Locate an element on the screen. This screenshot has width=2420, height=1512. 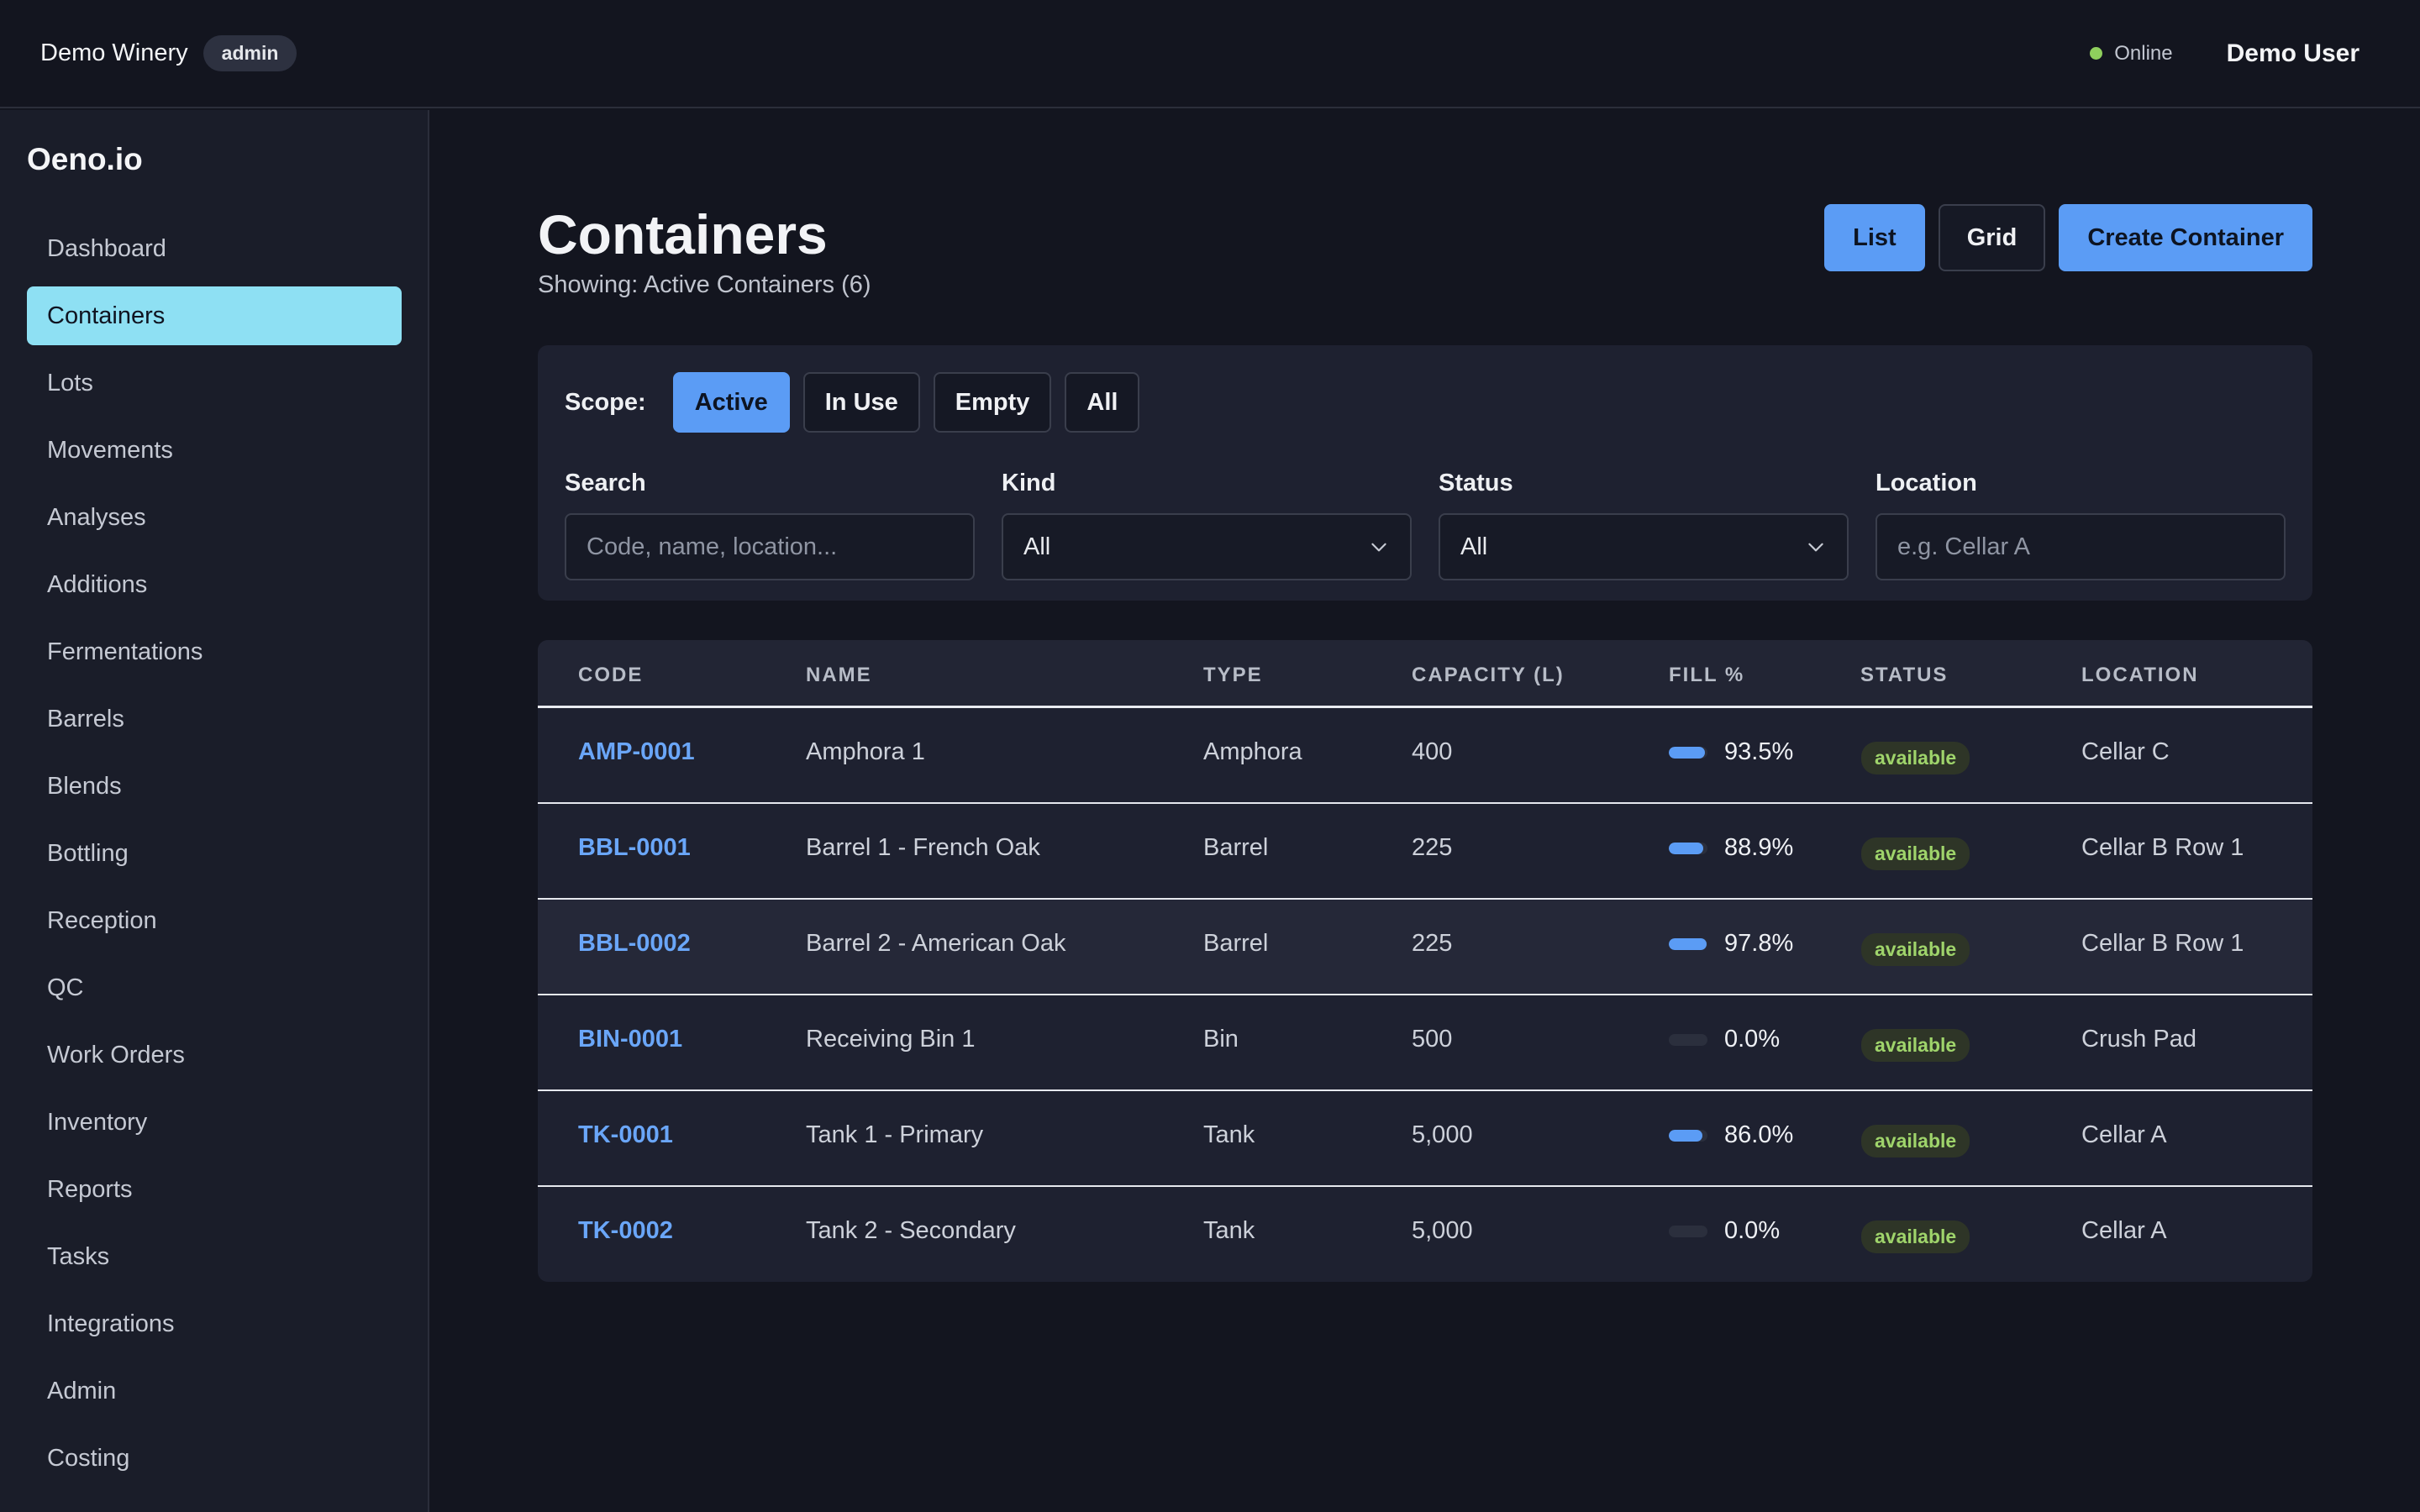
cell-code: AMP-0001 is located at coordinates (636, 752).